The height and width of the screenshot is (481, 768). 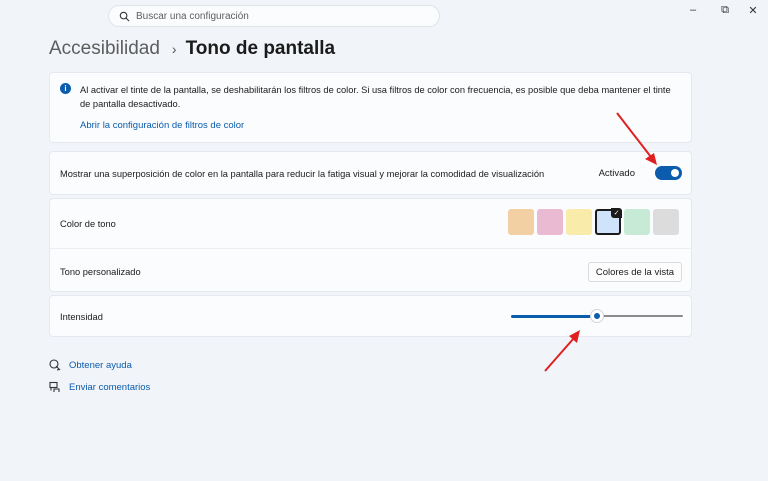 What do you see at coordinates (65, 88) in the screenshot?
I see `info-icon: i` at bounding box center [65, 88].